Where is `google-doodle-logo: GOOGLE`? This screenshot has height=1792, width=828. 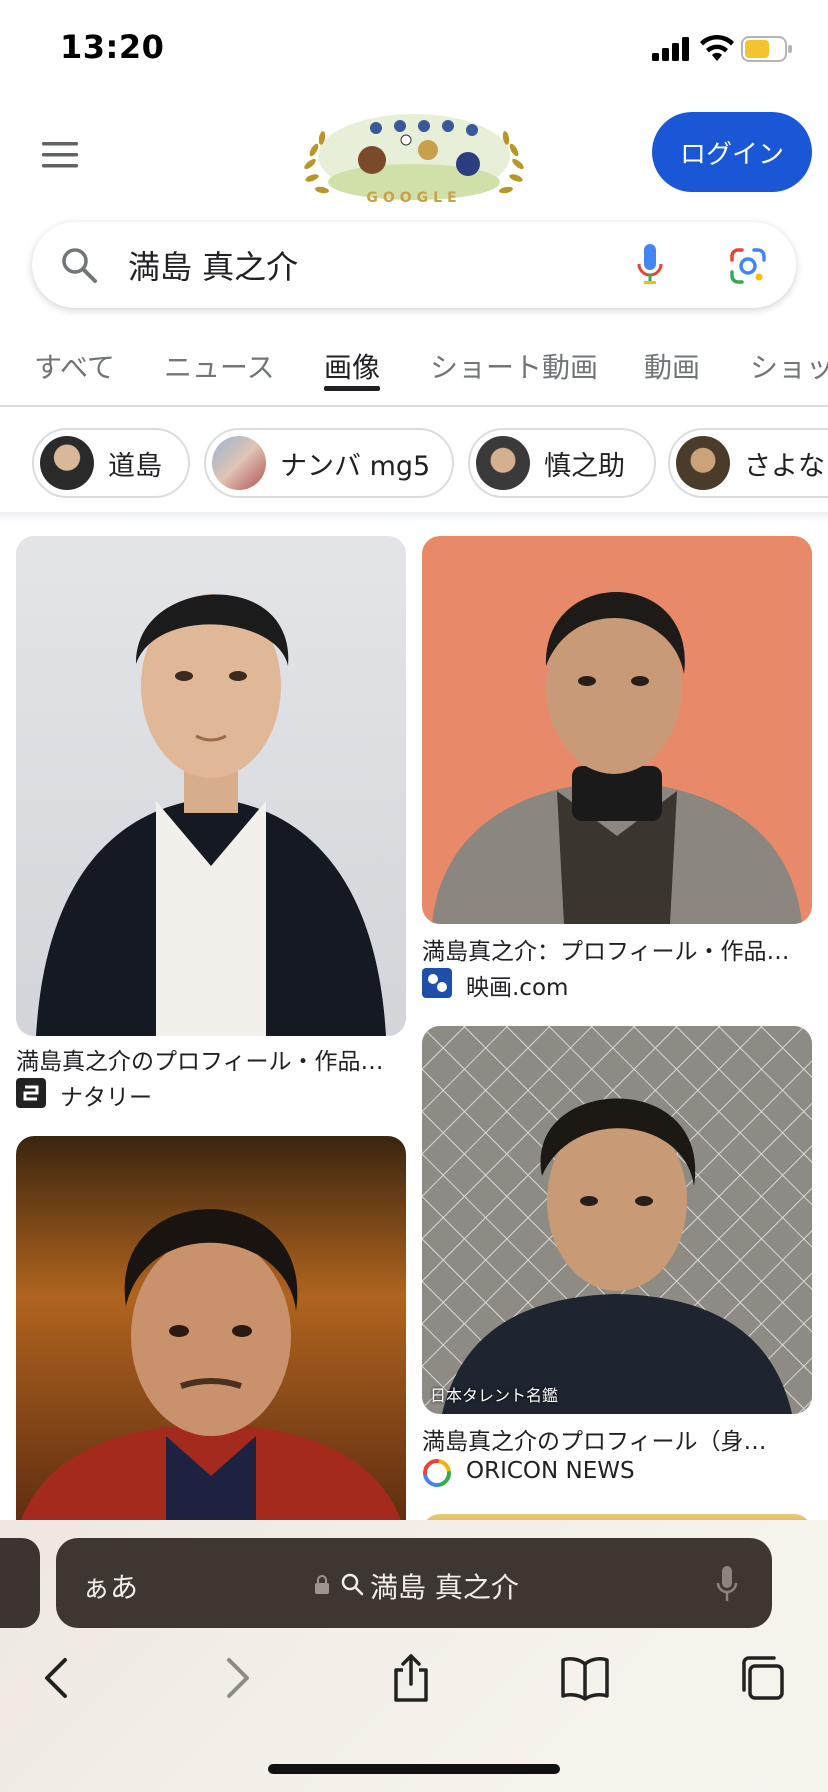
google-doodle-logo: GOOGLE is located at coordinates (414, 158).